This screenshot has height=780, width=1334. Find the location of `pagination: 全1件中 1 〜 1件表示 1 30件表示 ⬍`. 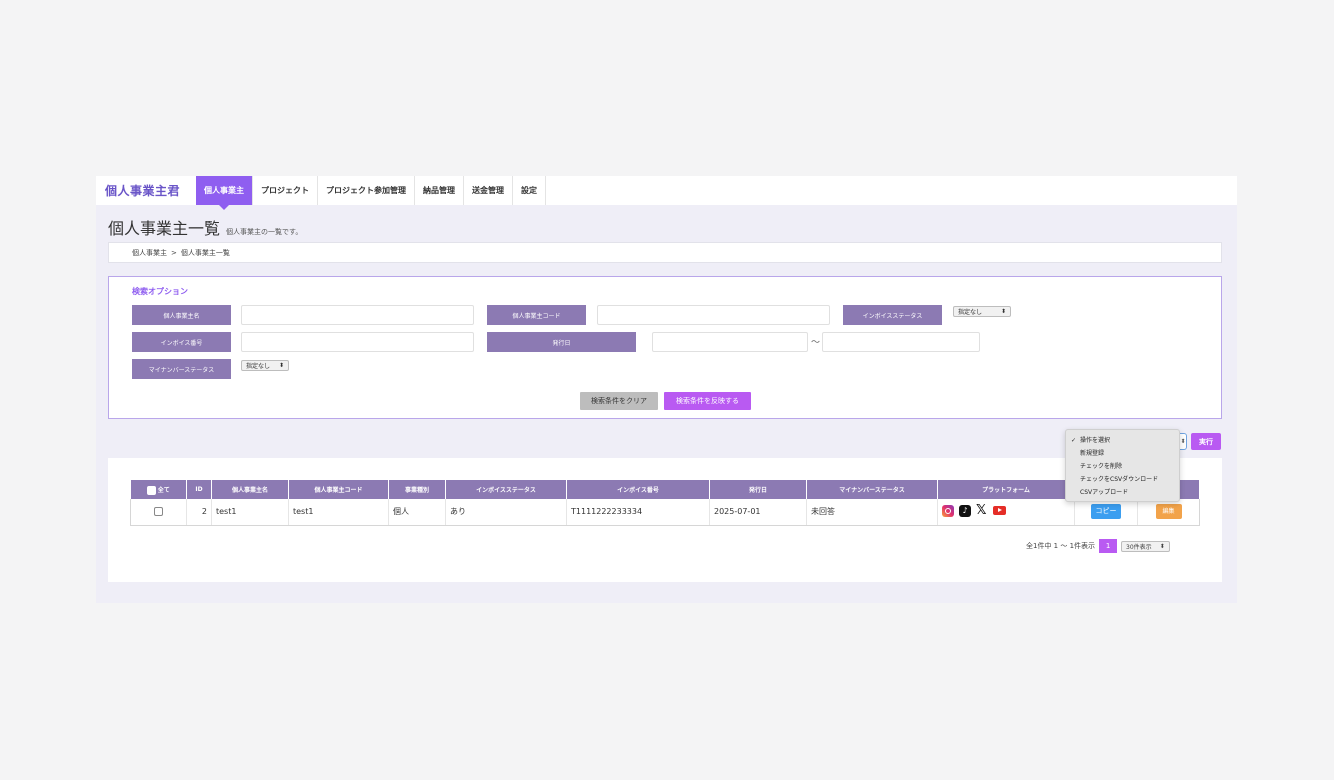

pagination: 全1件中 1 〜 1件表示 1 30件表示 ⬍ is located at coordinates (1098, 546).